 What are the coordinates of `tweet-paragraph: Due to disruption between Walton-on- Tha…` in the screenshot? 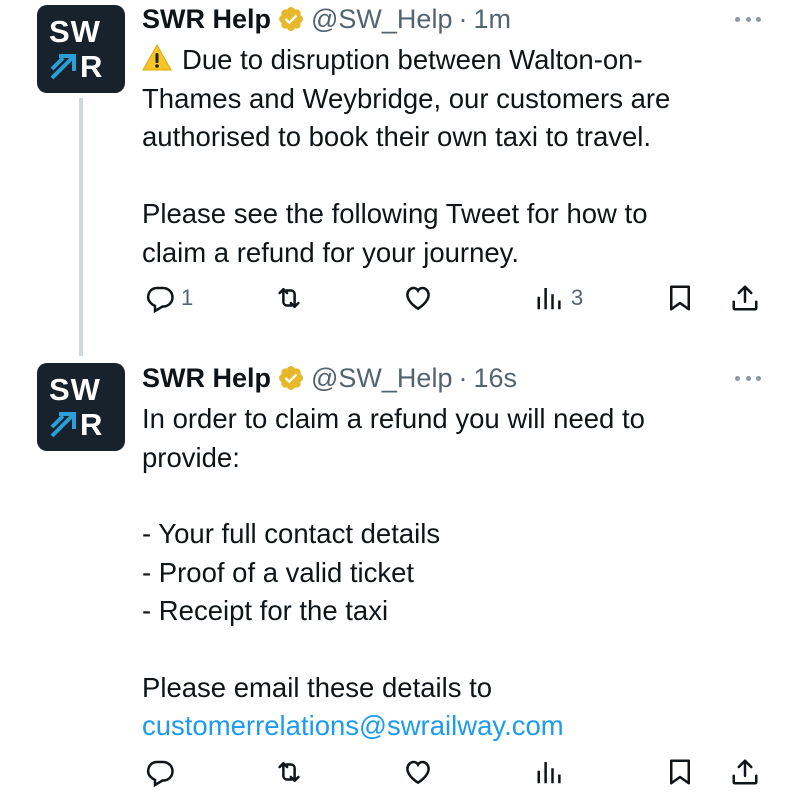 It's located at (406, 98).